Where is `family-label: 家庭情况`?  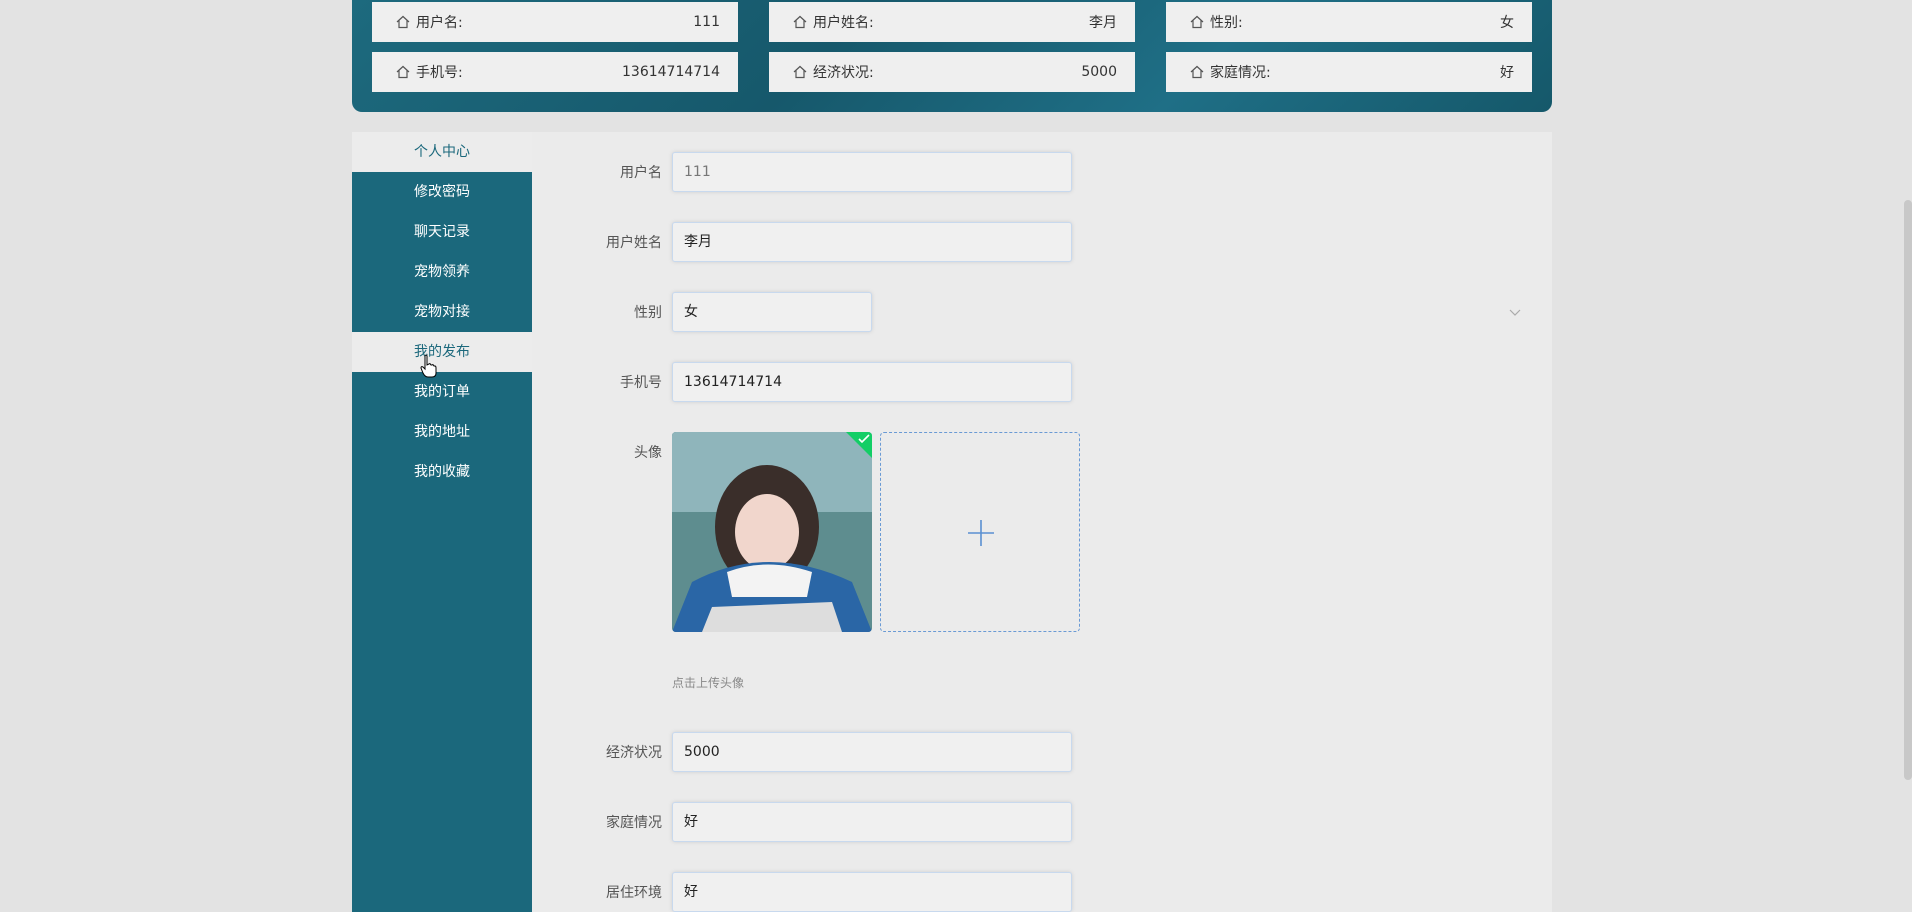 family-label: 家庭情况 is located at coordinates (634, 823).